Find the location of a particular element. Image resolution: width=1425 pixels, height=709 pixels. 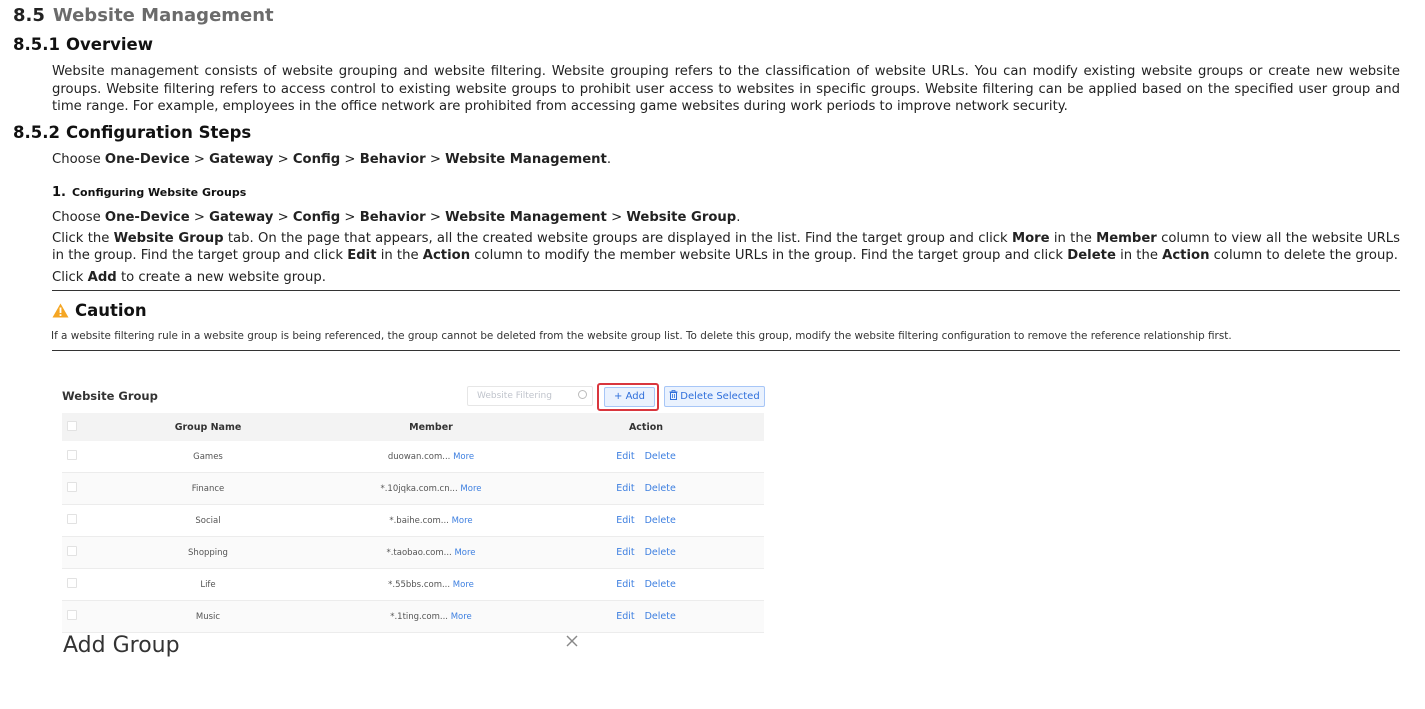

path-item: Website Management is located at coordinates (526, 159).